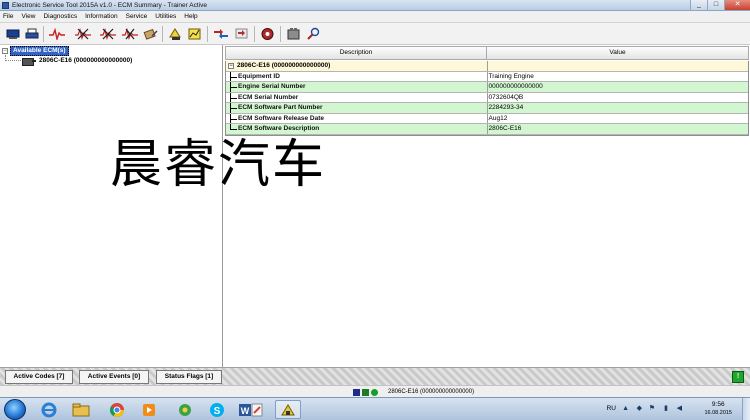 Image resolution: width=750 pixels, height=420 pixels. What do you see at coordinates (259, 76) in the screenshot?
I see `row-label: Equipment ID` at bounding box center [259, 76].